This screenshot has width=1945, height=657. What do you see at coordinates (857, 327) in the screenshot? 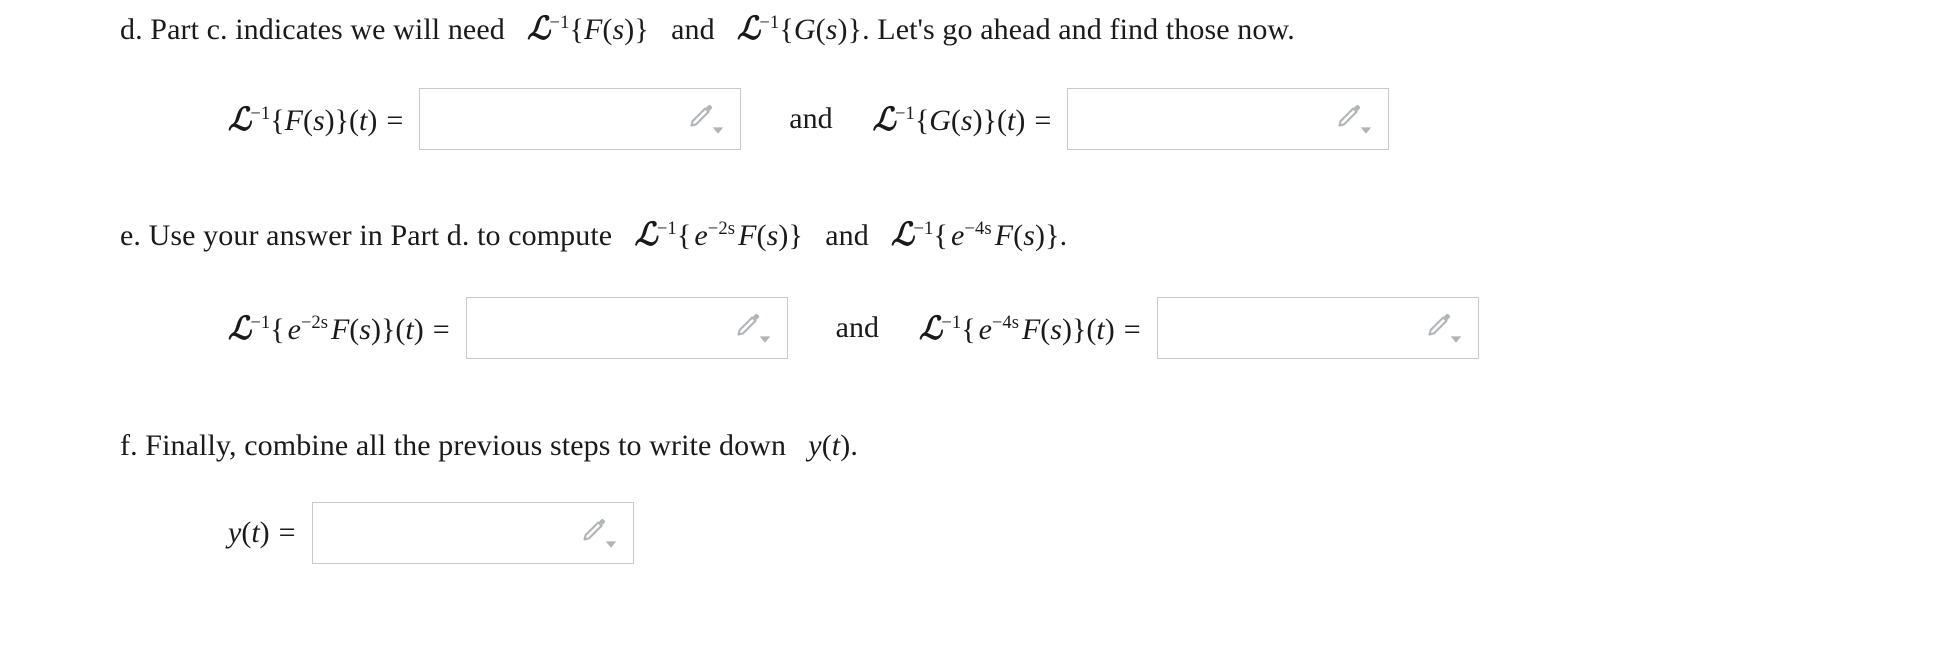
I see `conjunction-and-e: and` at bounding box center [857, 327].